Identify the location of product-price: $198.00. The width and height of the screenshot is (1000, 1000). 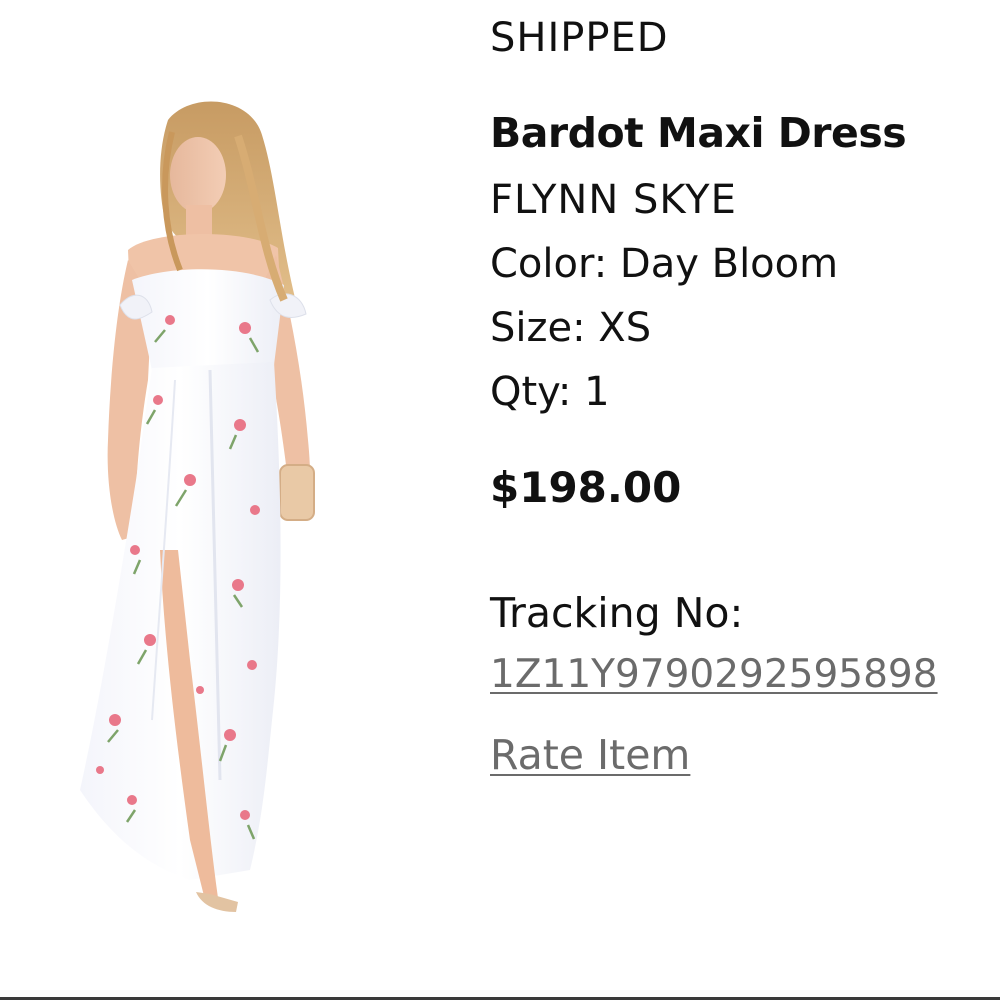
(586, 487).